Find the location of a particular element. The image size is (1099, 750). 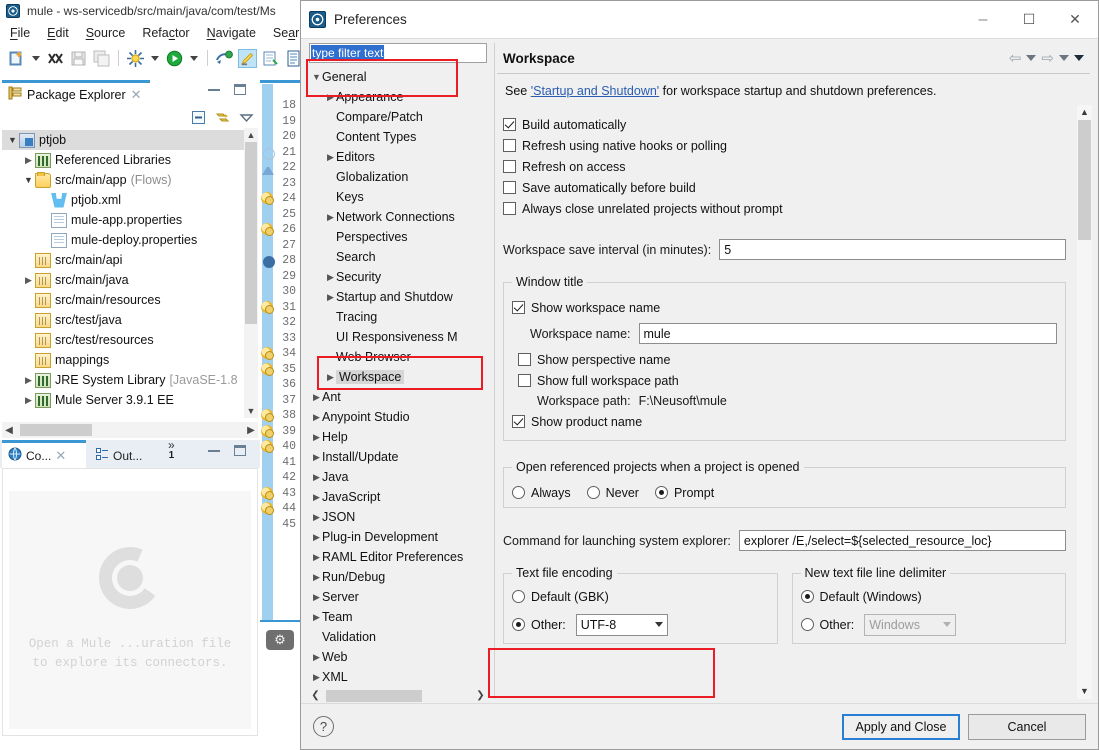

pref-tree-item-ant: ▶ Ant is located at coordinates (398, 397).